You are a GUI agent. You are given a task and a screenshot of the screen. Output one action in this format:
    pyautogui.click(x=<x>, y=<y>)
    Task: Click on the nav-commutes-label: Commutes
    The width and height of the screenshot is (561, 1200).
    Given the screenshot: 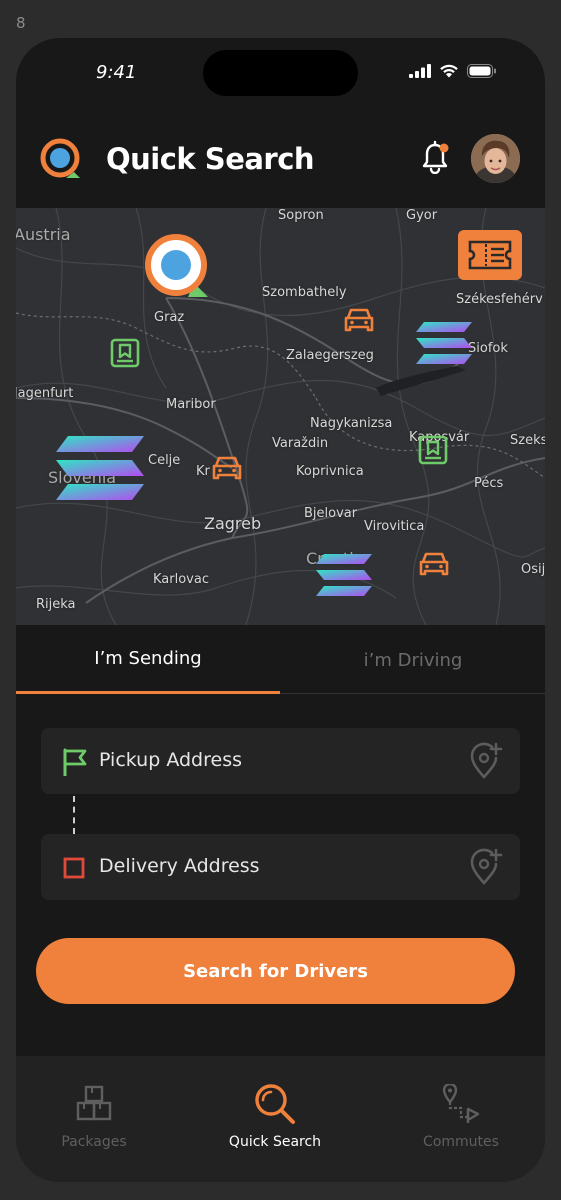 What is the action you would take?
    pyautogui.click(x=461, y=1142)
    